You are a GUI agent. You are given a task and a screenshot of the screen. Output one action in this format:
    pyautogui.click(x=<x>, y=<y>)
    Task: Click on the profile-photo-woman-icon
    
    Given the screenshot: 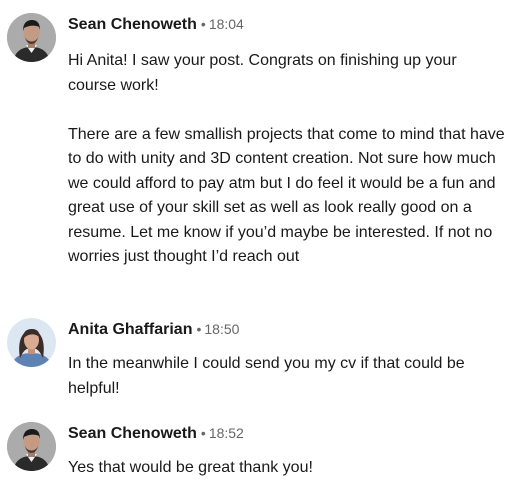 What is the action you would take?
    pyautogui.click(x=31, y=342)
    